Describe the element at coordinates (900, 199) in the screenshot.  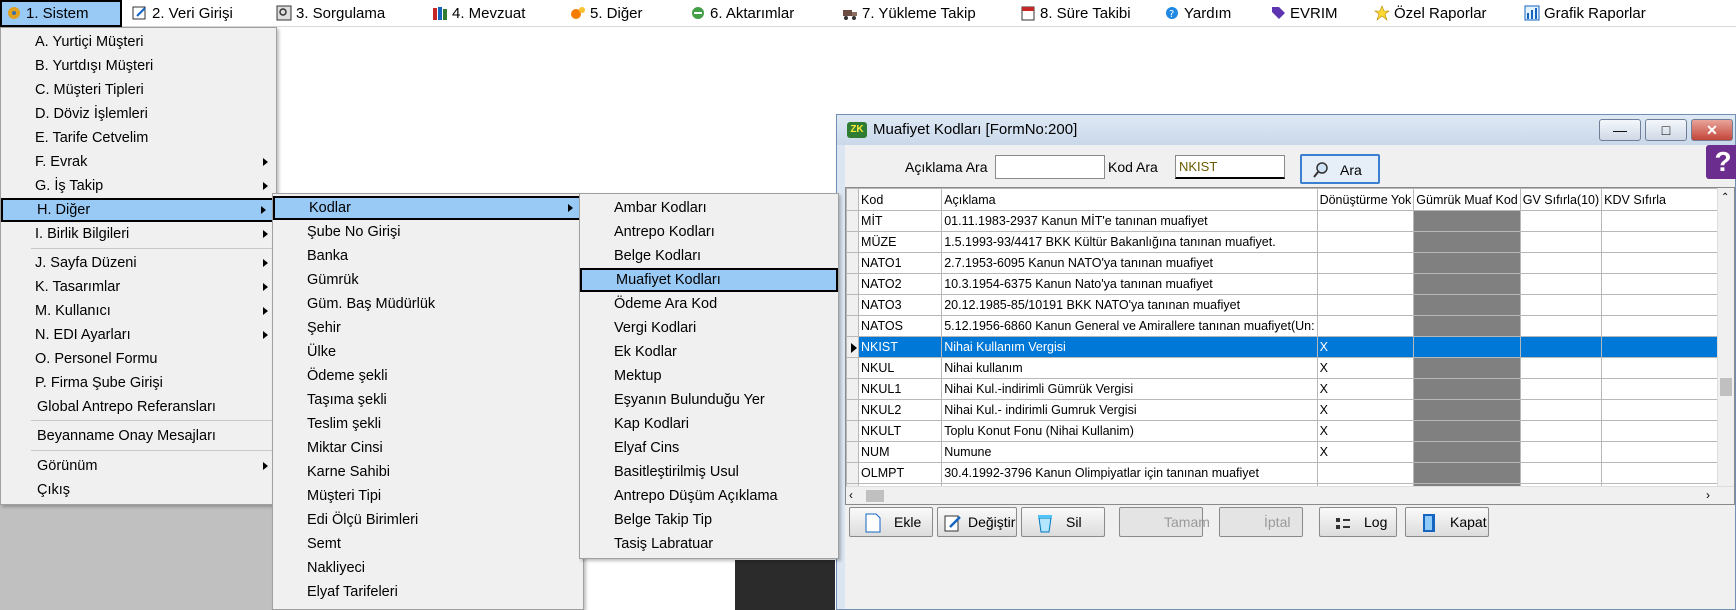
I see `column-header-kod: Kod` at that location.